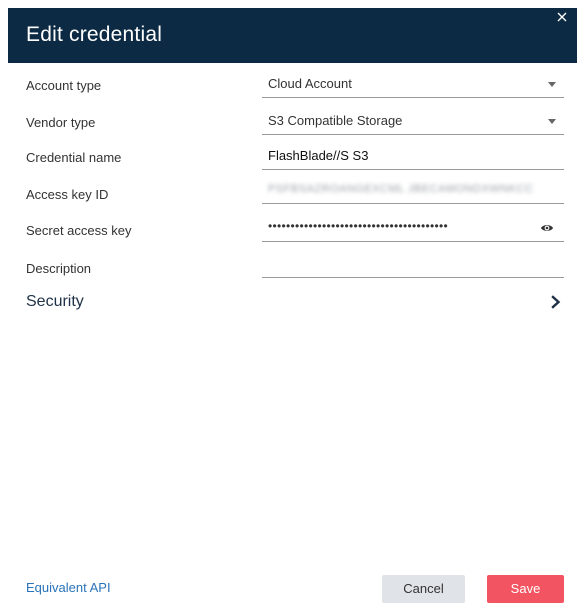 This screenshot has width=577, height=613. Describe the element at coordinates (358, 226) in the screenshot. I see `secret-access-key-value: ••••••••••••••••••••••••••••••••••••••••` at that location.